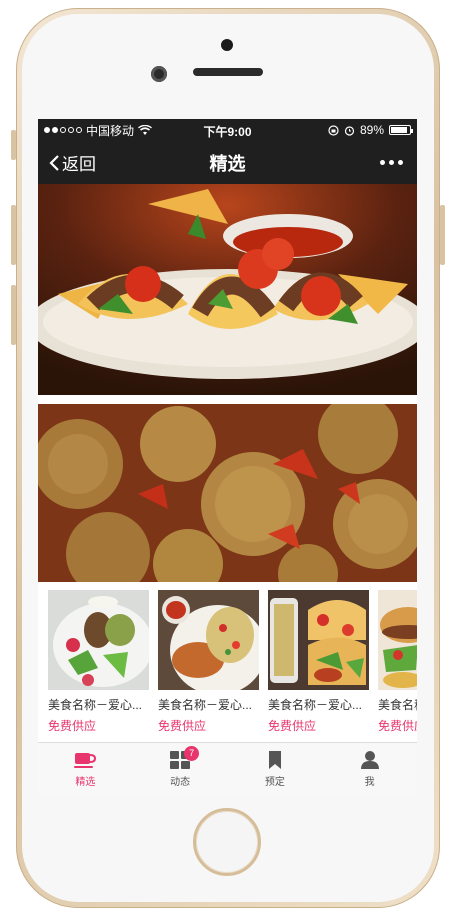 The image size is (456, 916). Describe the element at coordinates (227, 842) in the screenshot. I see `home-button` at that location.